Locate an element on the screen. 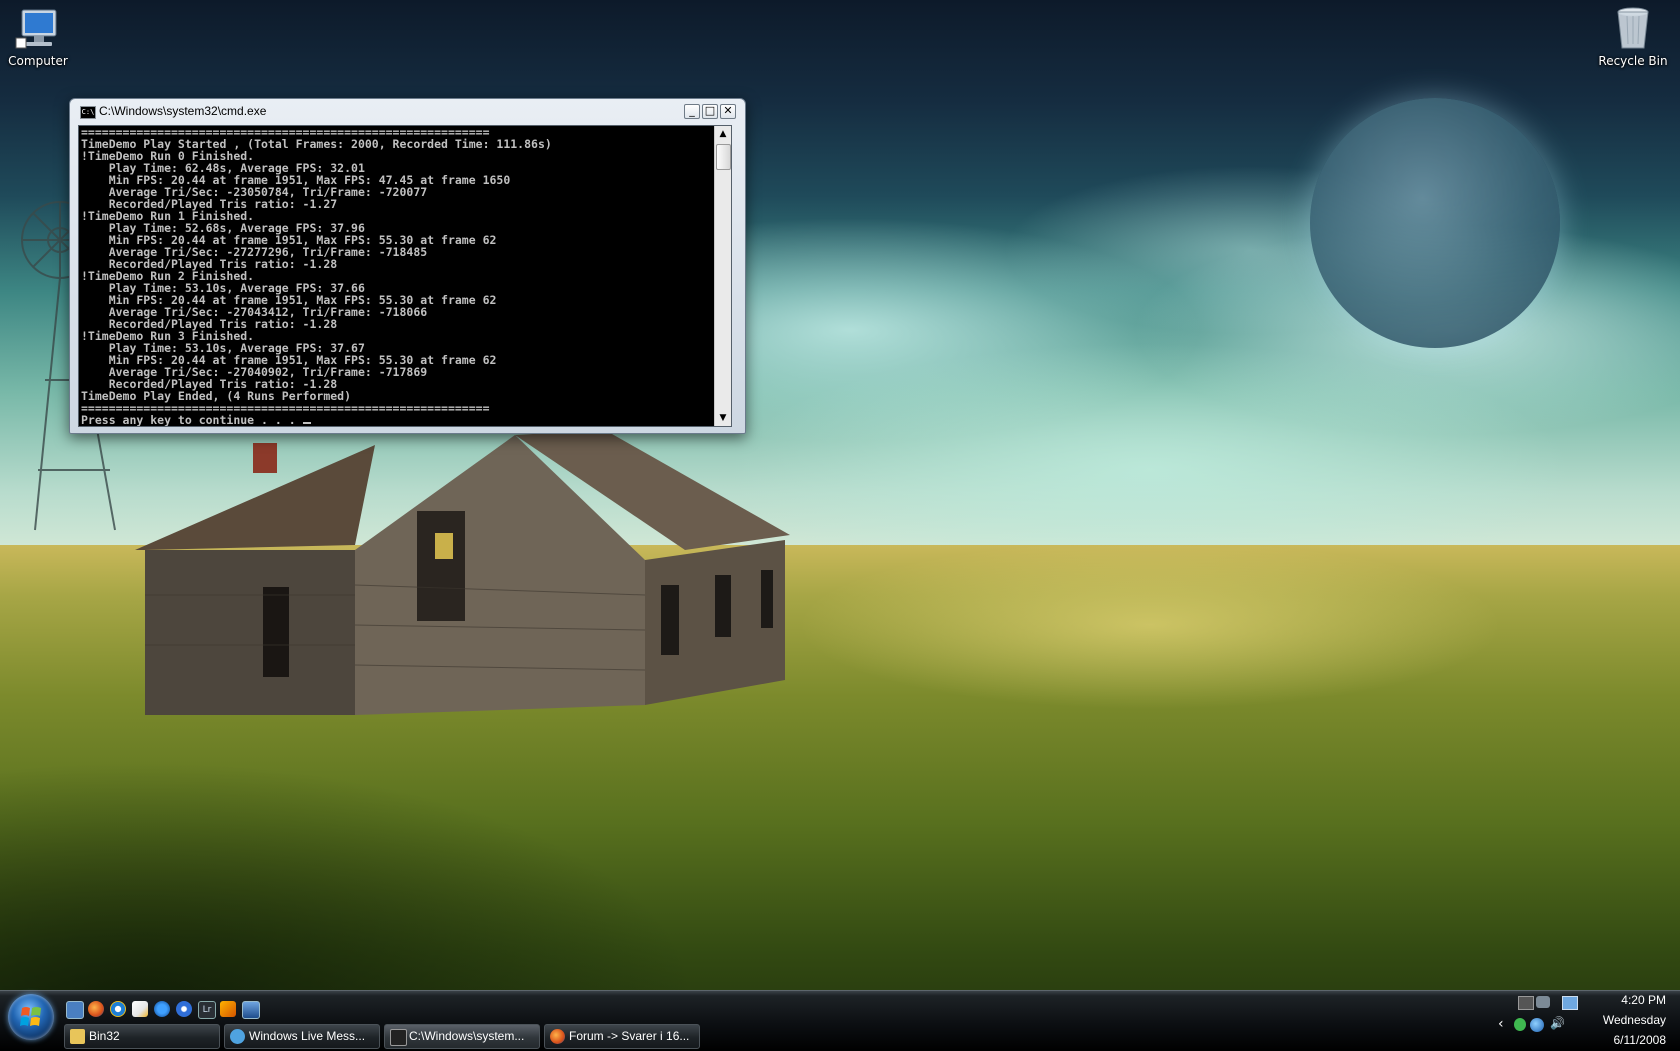  farmhouse-graphic is located at coordinates (462, 572).